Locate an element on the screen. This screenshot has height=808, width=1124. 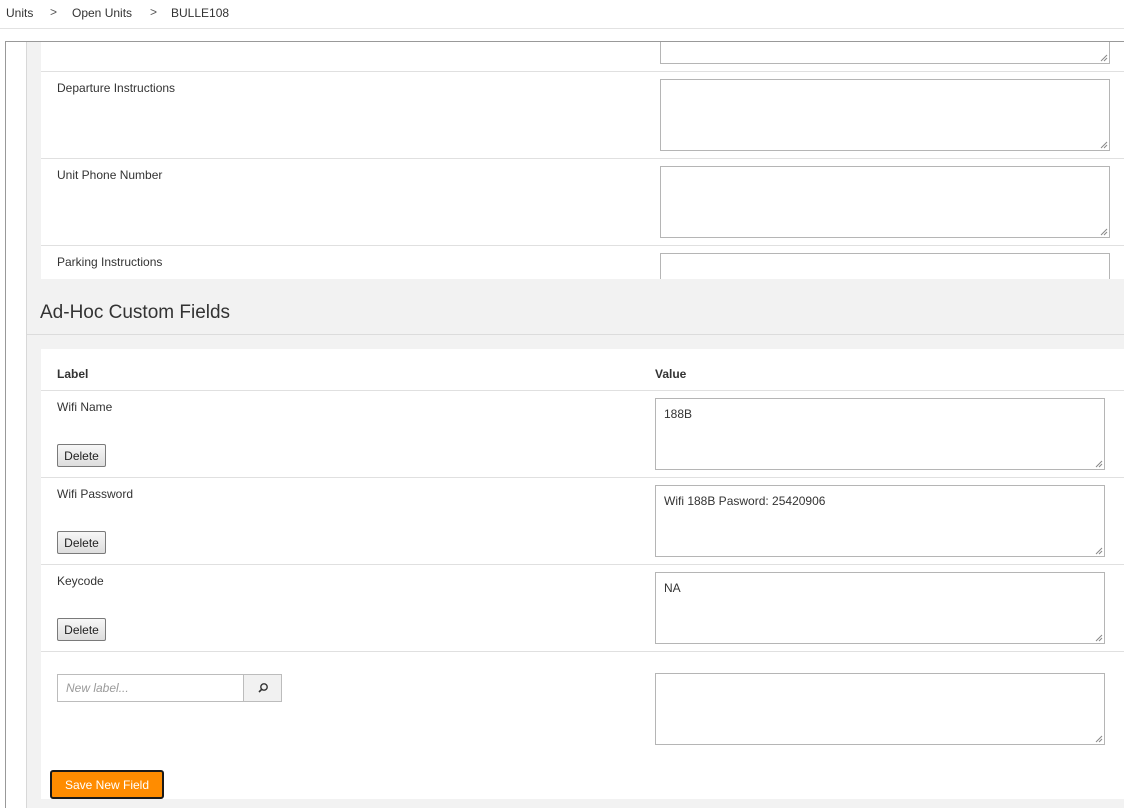
breadcrumb-item-units: Units is located at coordinates (19, 13).